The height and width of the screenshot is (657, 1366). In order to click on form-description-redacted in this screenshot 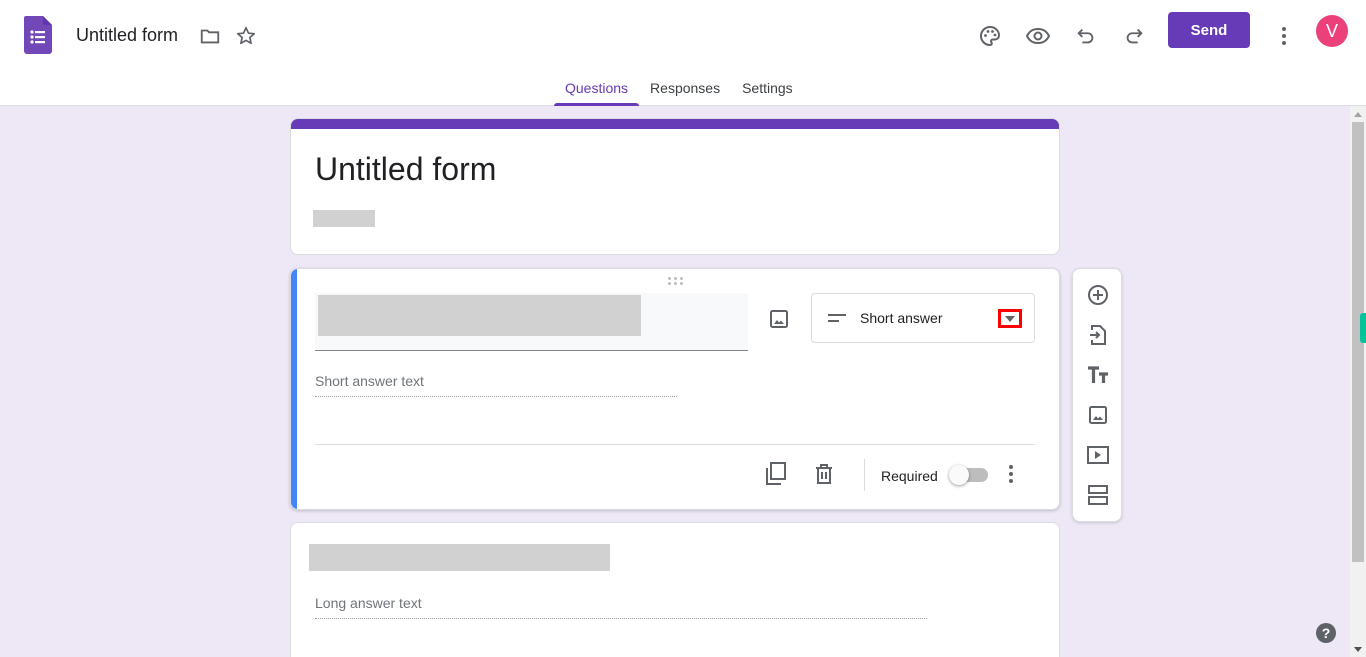, I will do `click(344, 218)`.